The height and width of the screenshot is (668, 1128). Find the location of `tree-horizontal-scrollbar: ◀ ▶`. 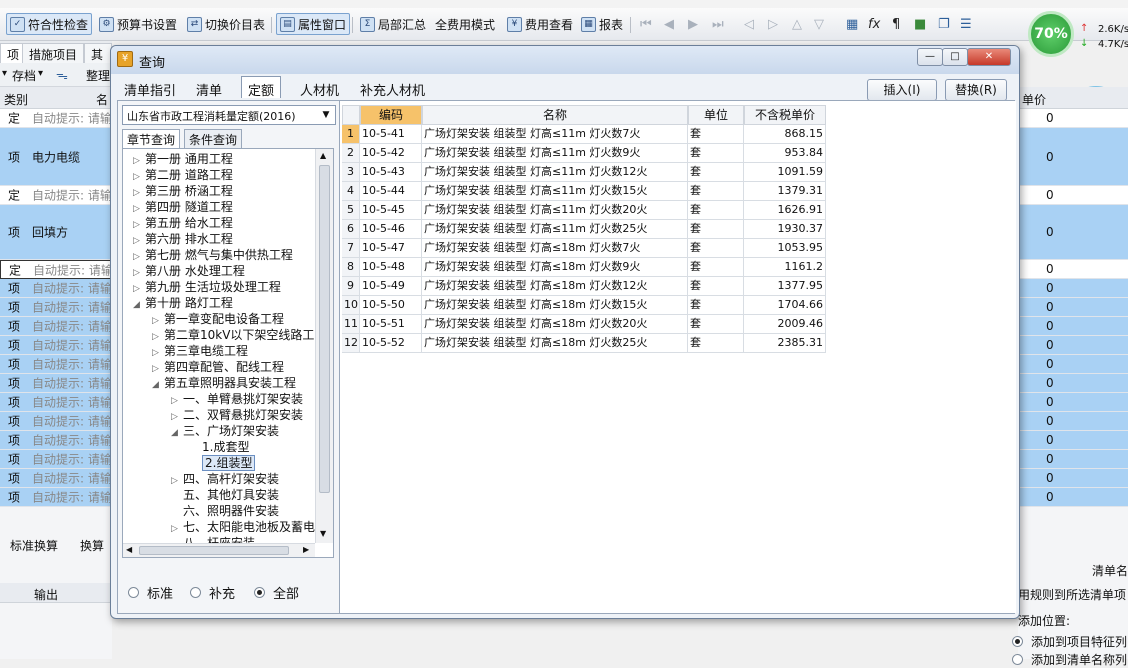

tree-horizontal-scrollbar: ◀ ▶ is located at coordinates (219, 550).